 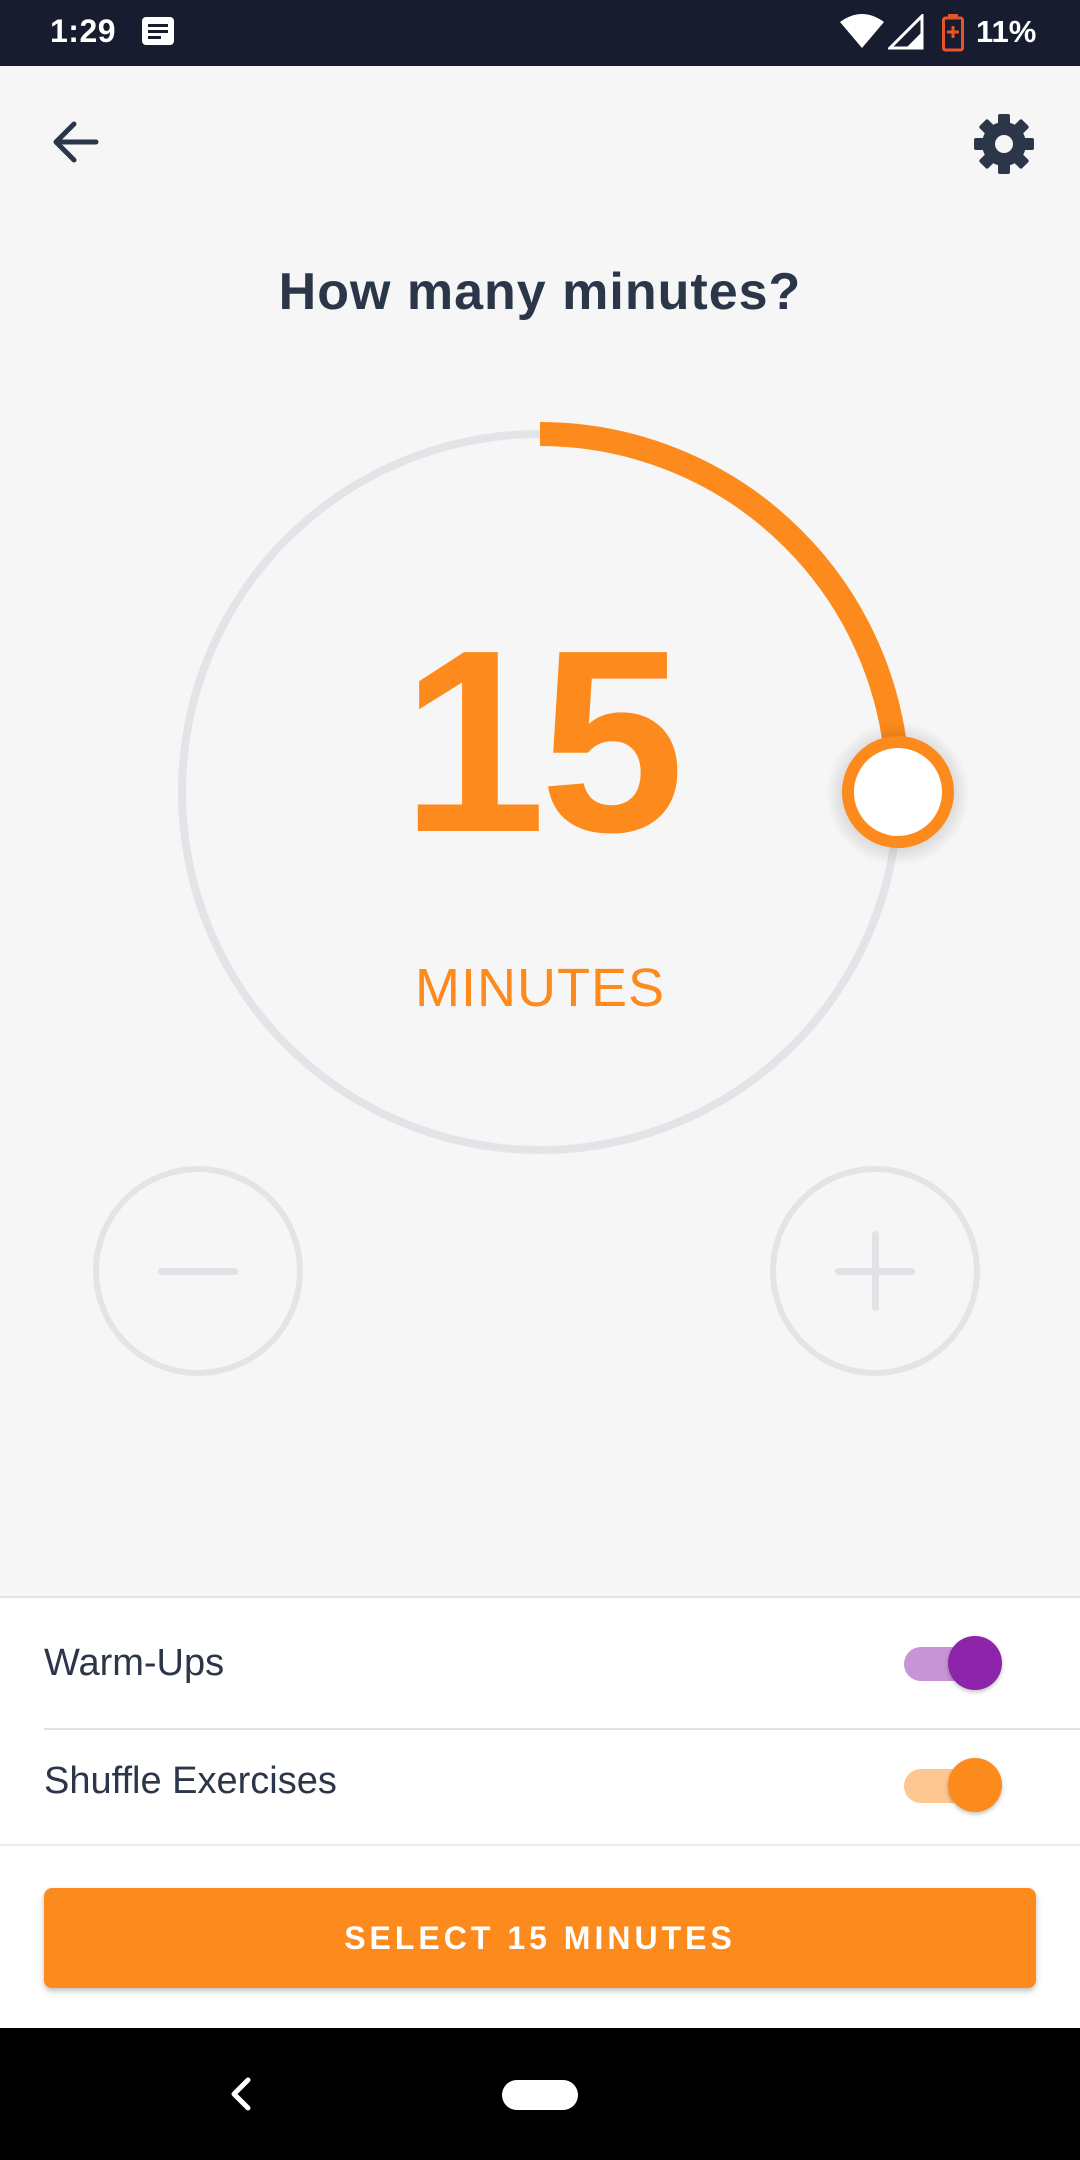 What do you see at coordinates (190, 1781) in the screenshot?
I see `option-label: Shuffle Exercises` at bounding box center [190, 1781].